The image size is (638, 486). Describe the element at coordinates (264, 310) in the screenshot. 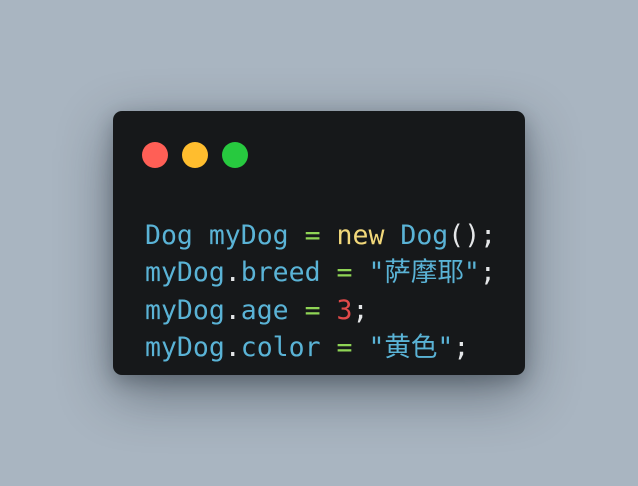

I see `code-token-ident: age` at that location.